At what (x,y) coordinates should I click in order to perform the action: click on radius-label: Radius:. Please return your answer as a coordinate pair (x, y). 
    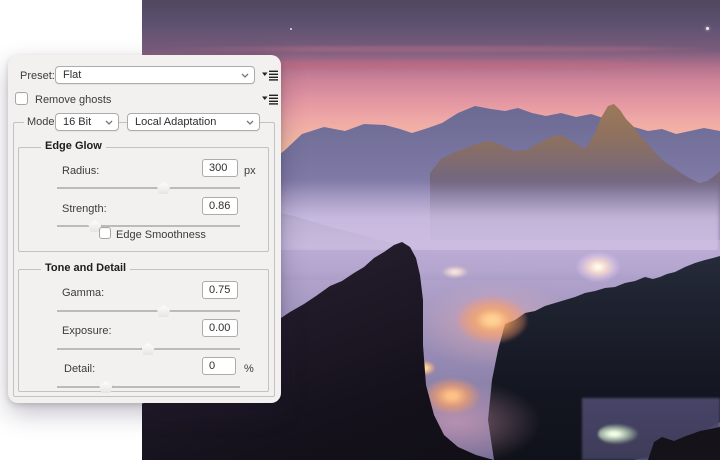
    Looking at the image, I should click on (81, 171).